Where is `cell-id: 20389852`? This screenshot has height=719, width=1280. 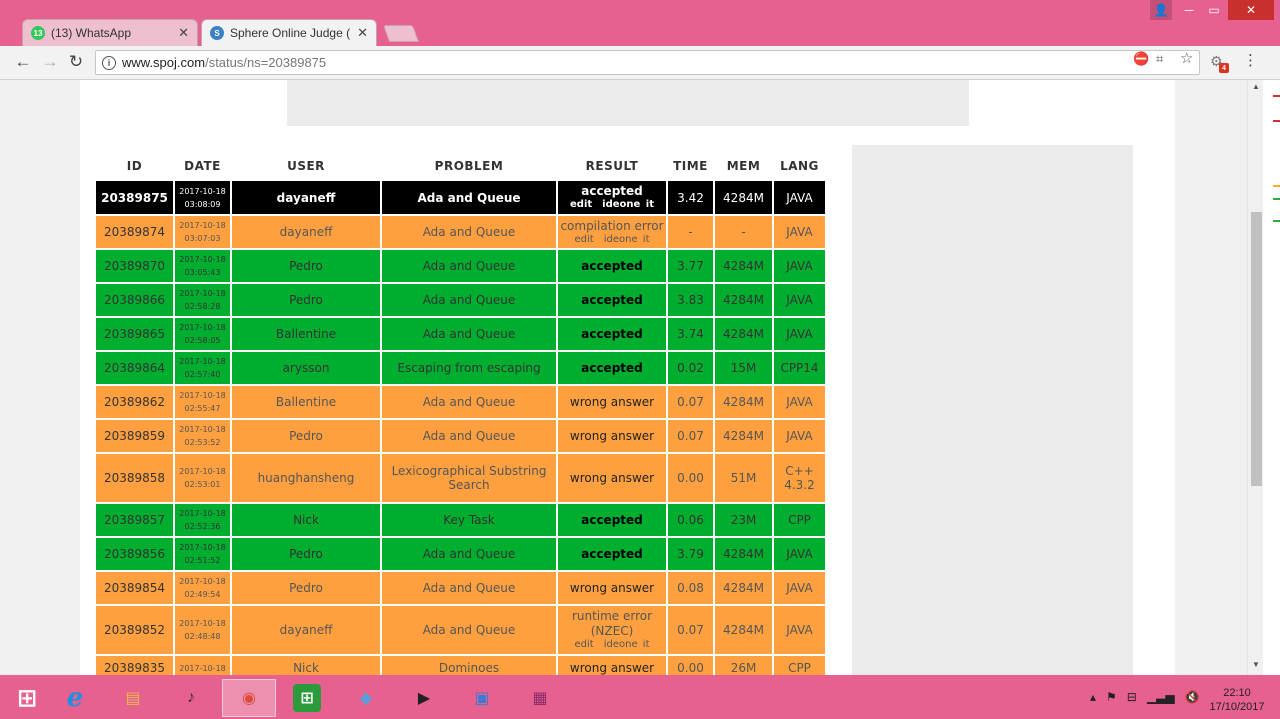
cell-id: 20389852 is located at coordinates (134, 630).